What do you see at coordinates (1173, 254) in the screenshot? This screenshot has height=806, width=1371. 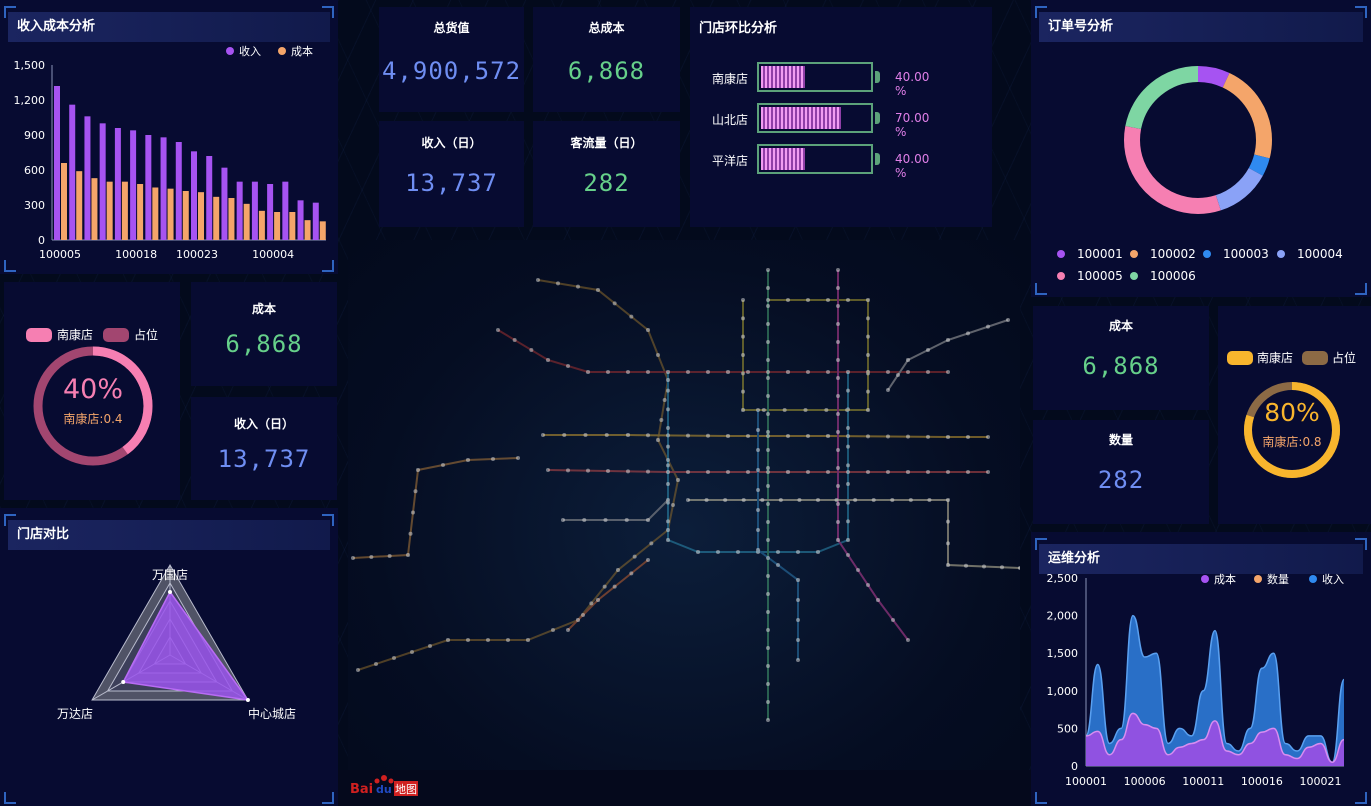 I see `legend-label: 100002` at bounding box center [1173, 254].